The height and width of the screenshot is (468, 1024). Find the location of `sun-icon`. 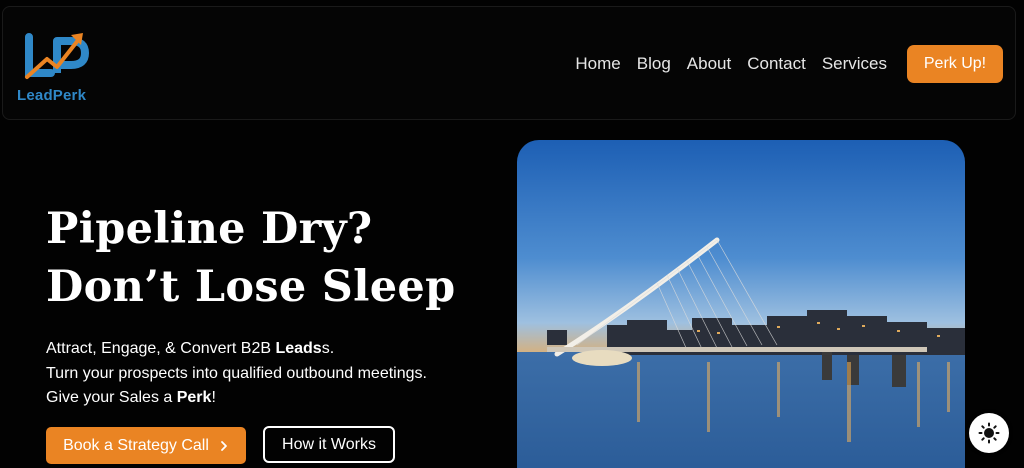

sun-icon is located at coordinates (989, 433).